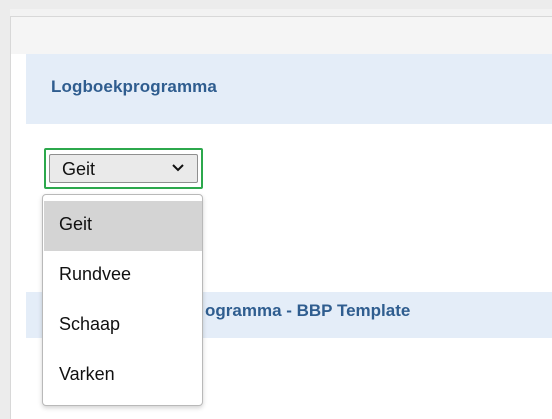 This screenshot has width=552, height=419. What do you see at coordinates (123, 326) in the screenshot?
I see `option-schaap: Schaap` at bounding box center [123, 326].